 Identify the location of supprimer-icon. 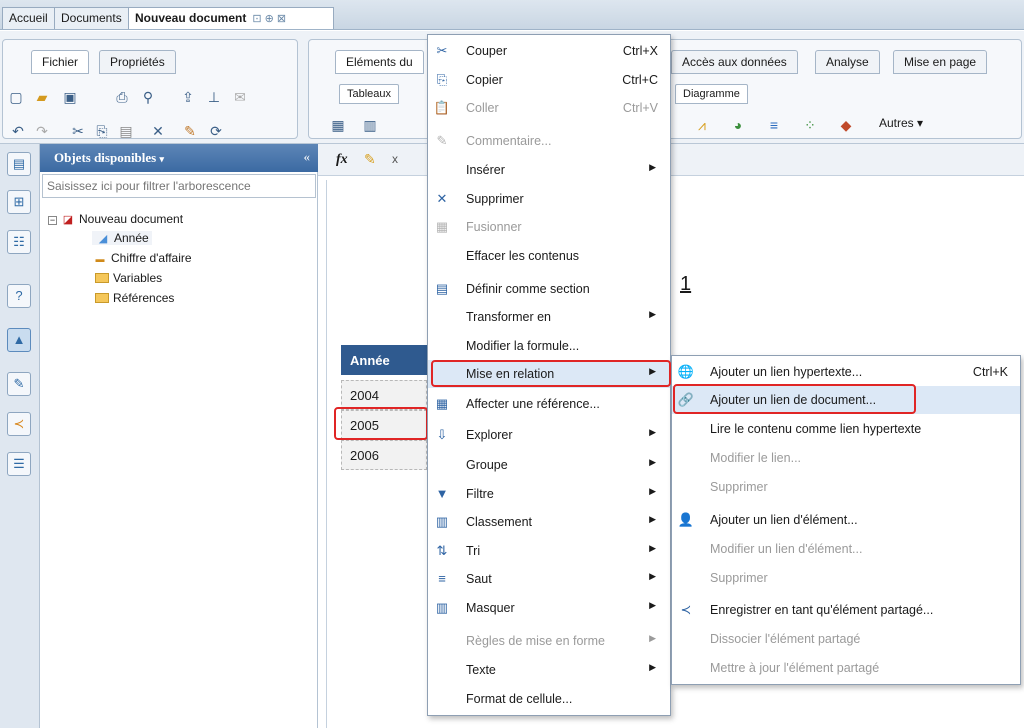
(686, 578).